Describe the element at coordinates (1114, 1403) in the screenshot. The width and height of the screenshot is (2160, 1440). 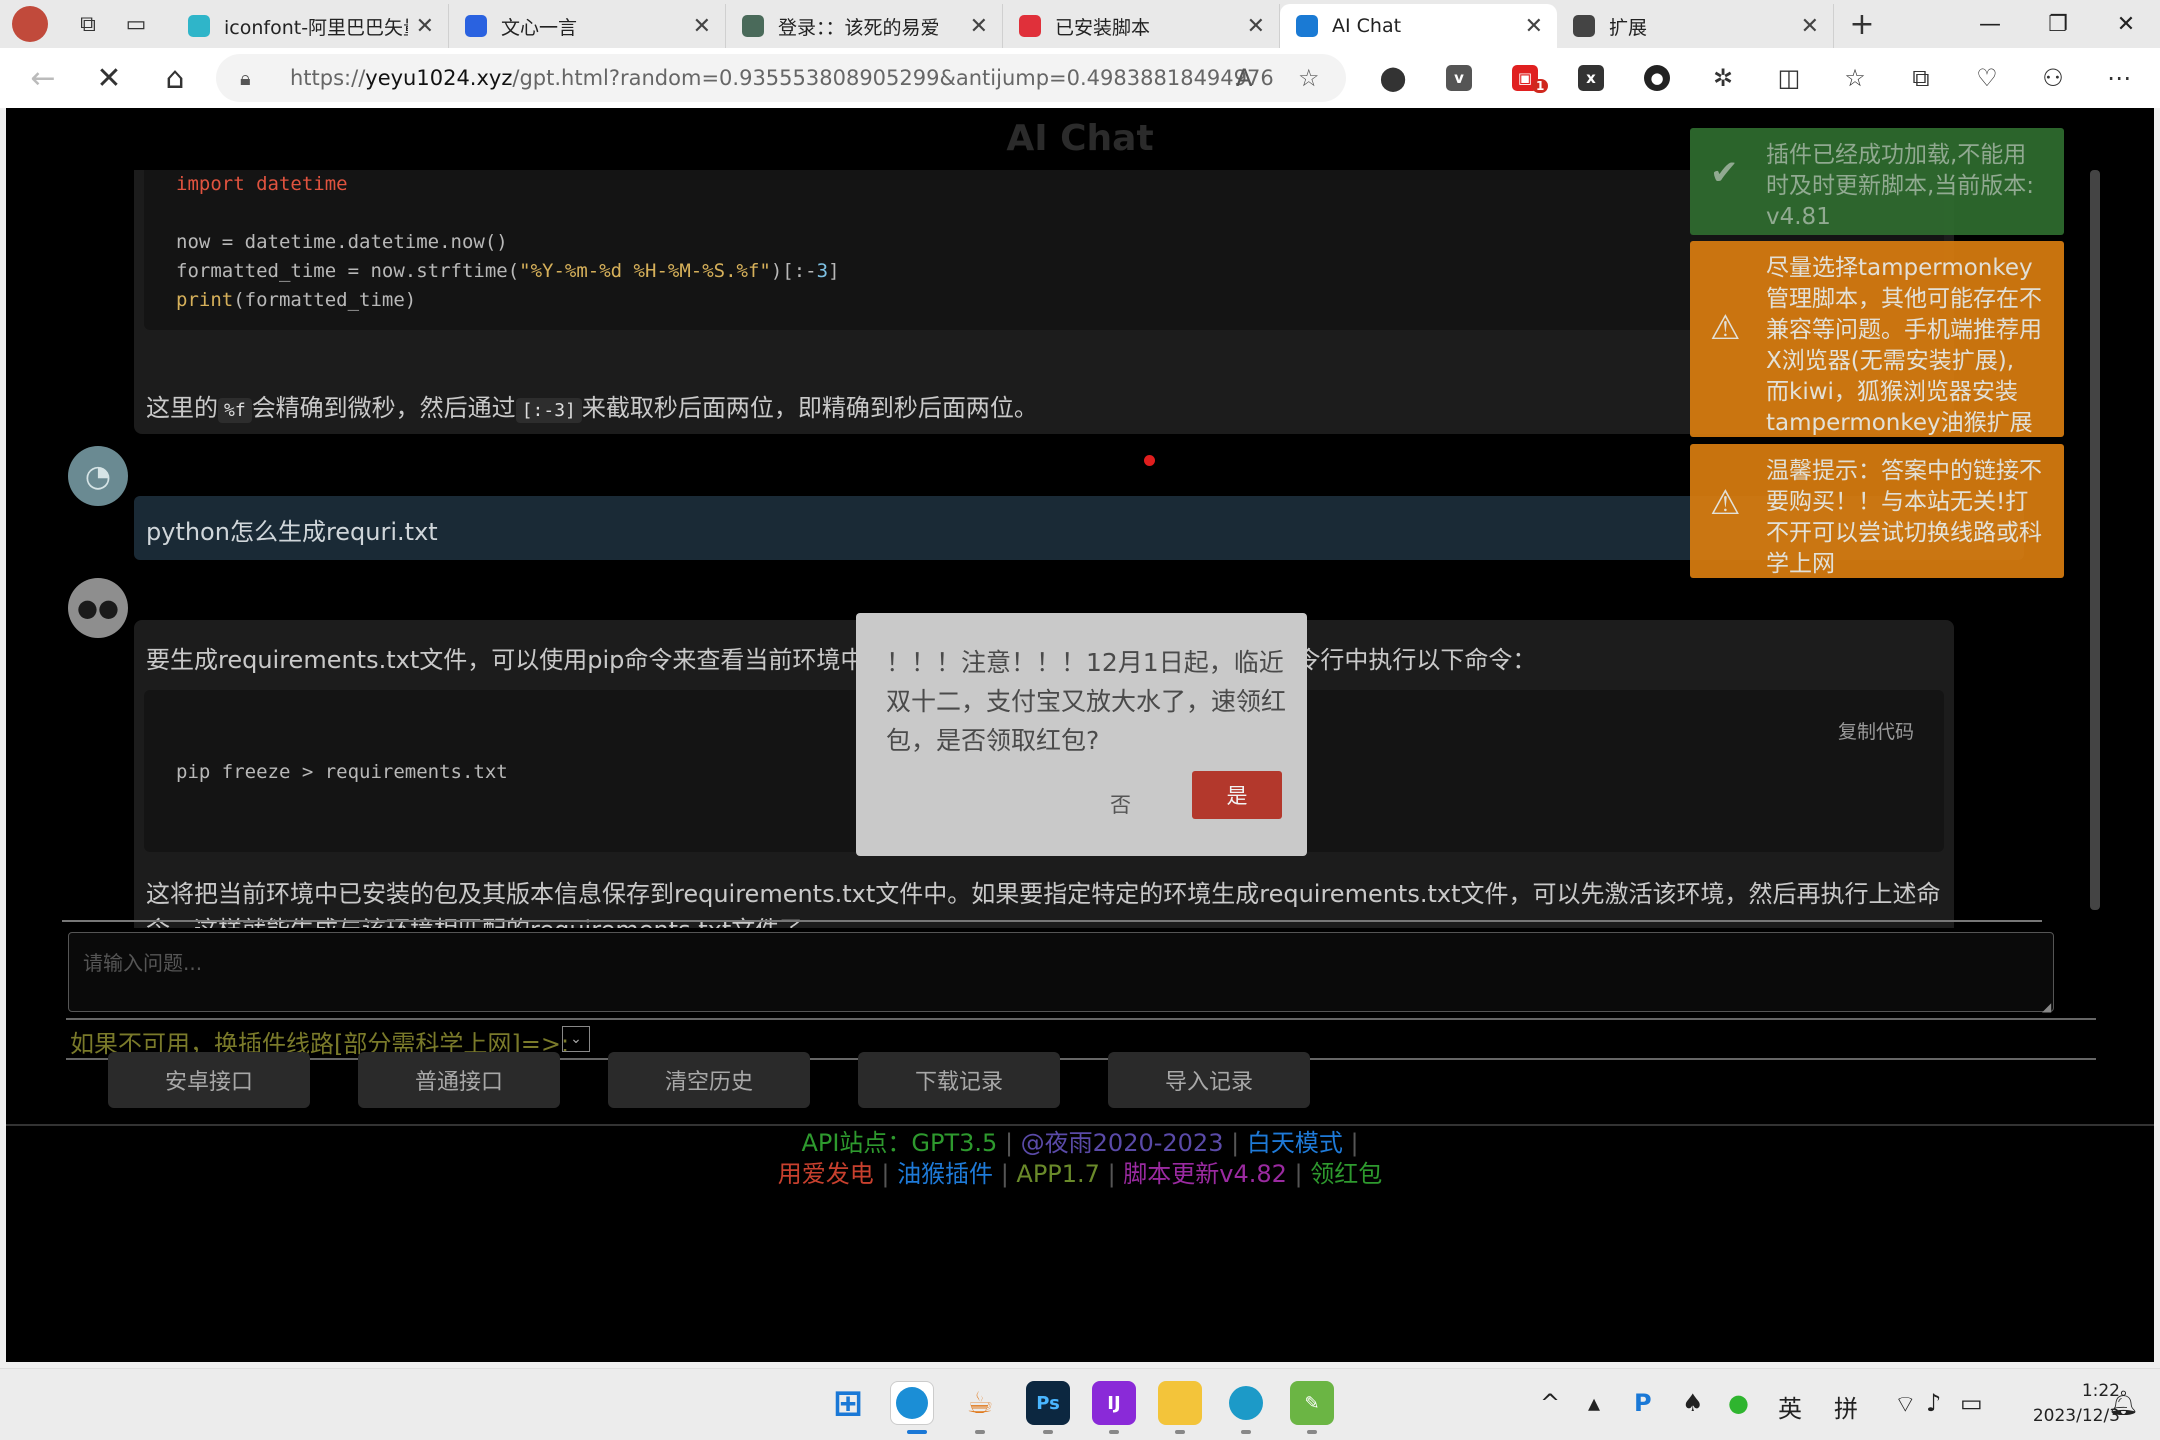
I see `jetbrains-taskbar-icon: IJ` at that location.